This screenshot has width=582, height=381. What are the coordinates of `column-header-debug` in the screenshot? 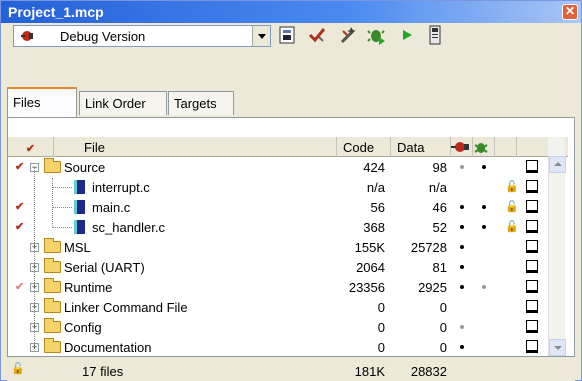 It's located at (462, 147).